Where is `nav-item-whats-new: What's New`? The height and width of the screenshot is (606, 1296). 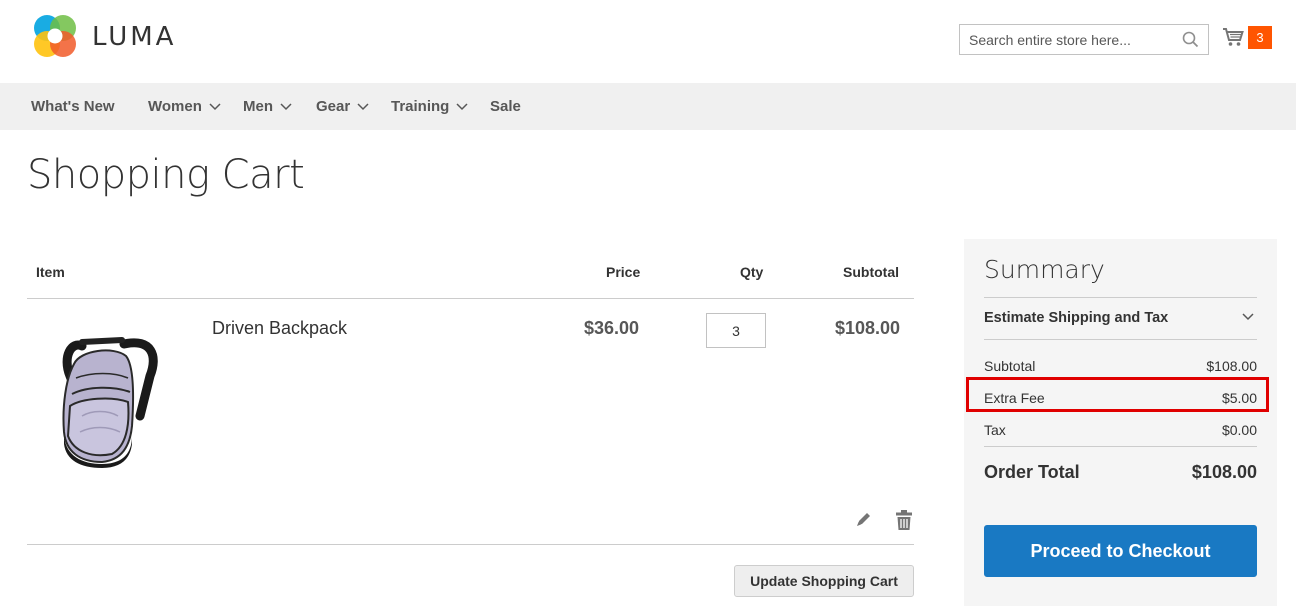
nav-item-whats-new: What's New is located at coordinates (73, 106).